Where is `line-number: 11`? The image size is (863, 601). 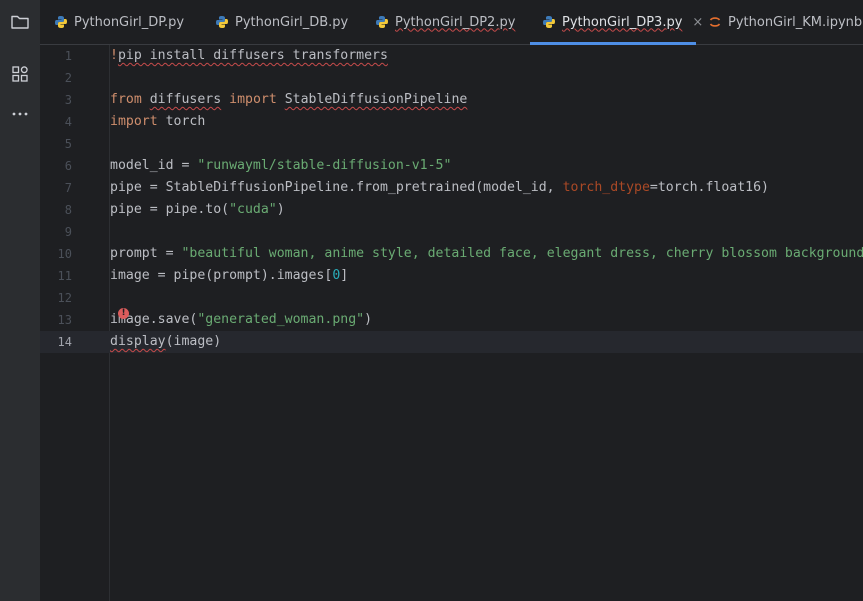
line-number: 11 is located at coordinates (64, 276).